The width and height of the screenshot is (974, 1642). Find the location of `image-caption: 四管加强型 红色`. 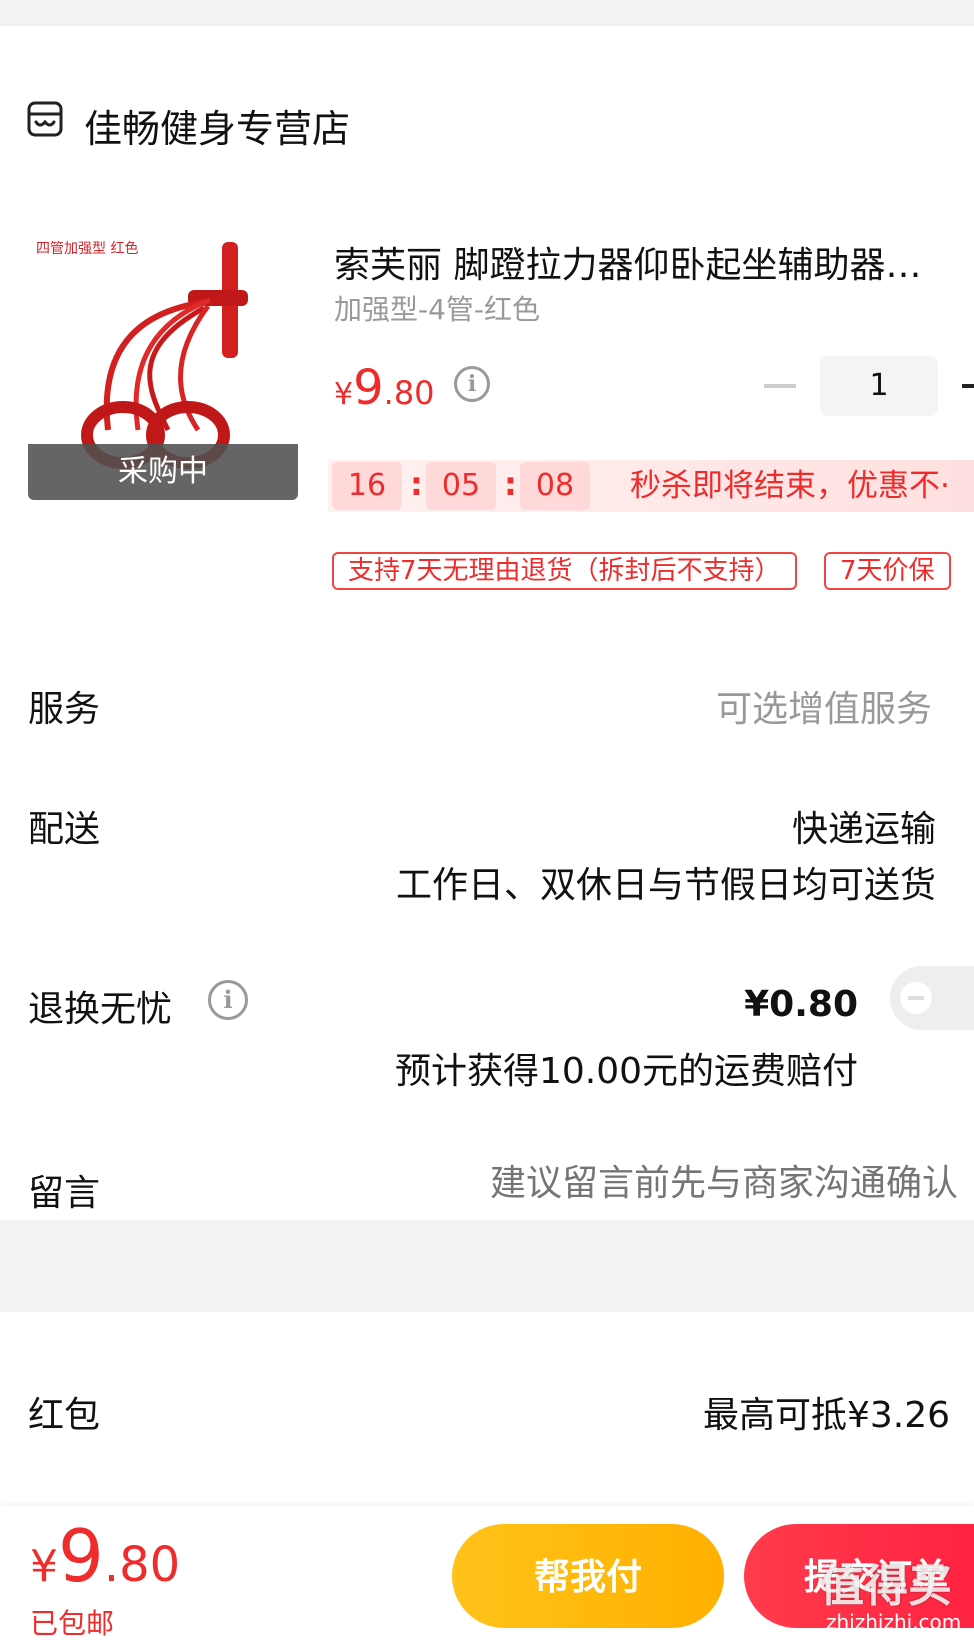

image-caption: 四管加强型 红色 is located at coordinates (87, 249).